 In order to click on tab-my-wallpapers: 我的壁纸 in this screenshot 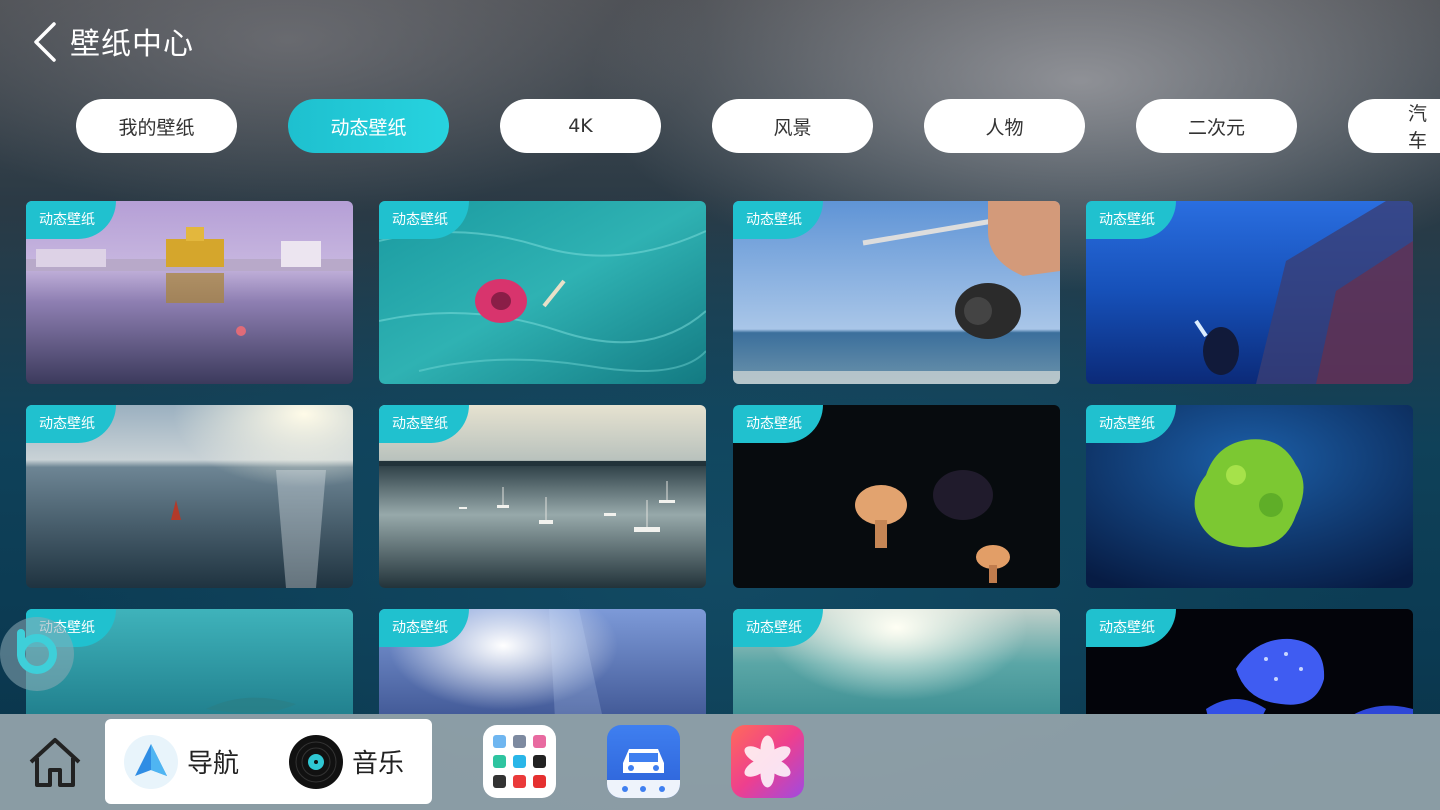, I will do `click(156, 126)`.